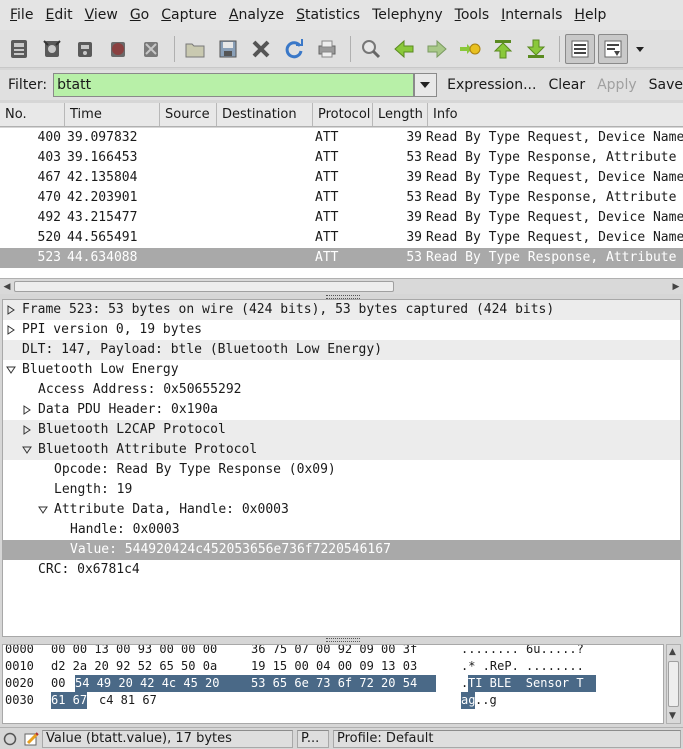  What do you see at coordinates (341, 410) in the screenshot?
I see `tree-item: Data PDU Header: 0x190a` at bounding box center [341, 410].